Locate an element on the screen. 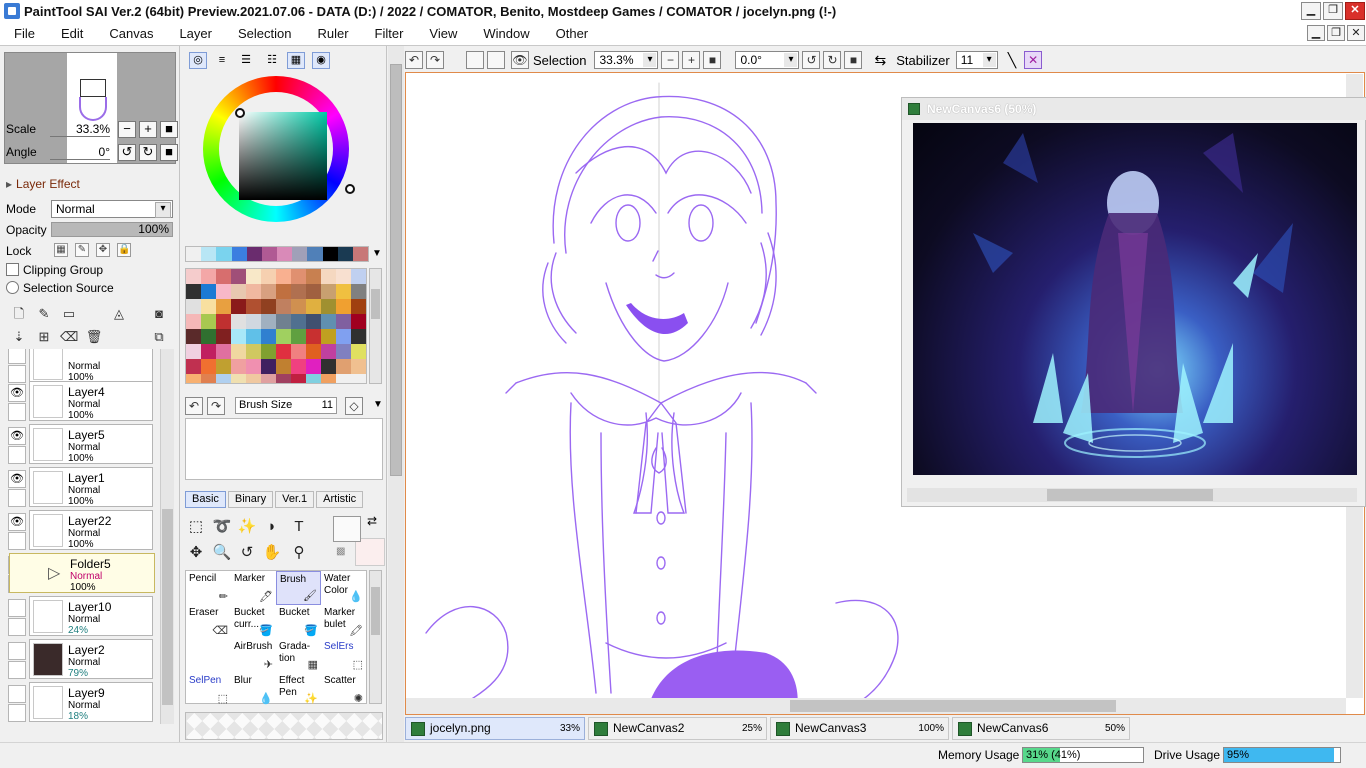 This screenshot has height=768, width=1366. lock-all-icon: 🔒 is located at coordinates (124, 250).